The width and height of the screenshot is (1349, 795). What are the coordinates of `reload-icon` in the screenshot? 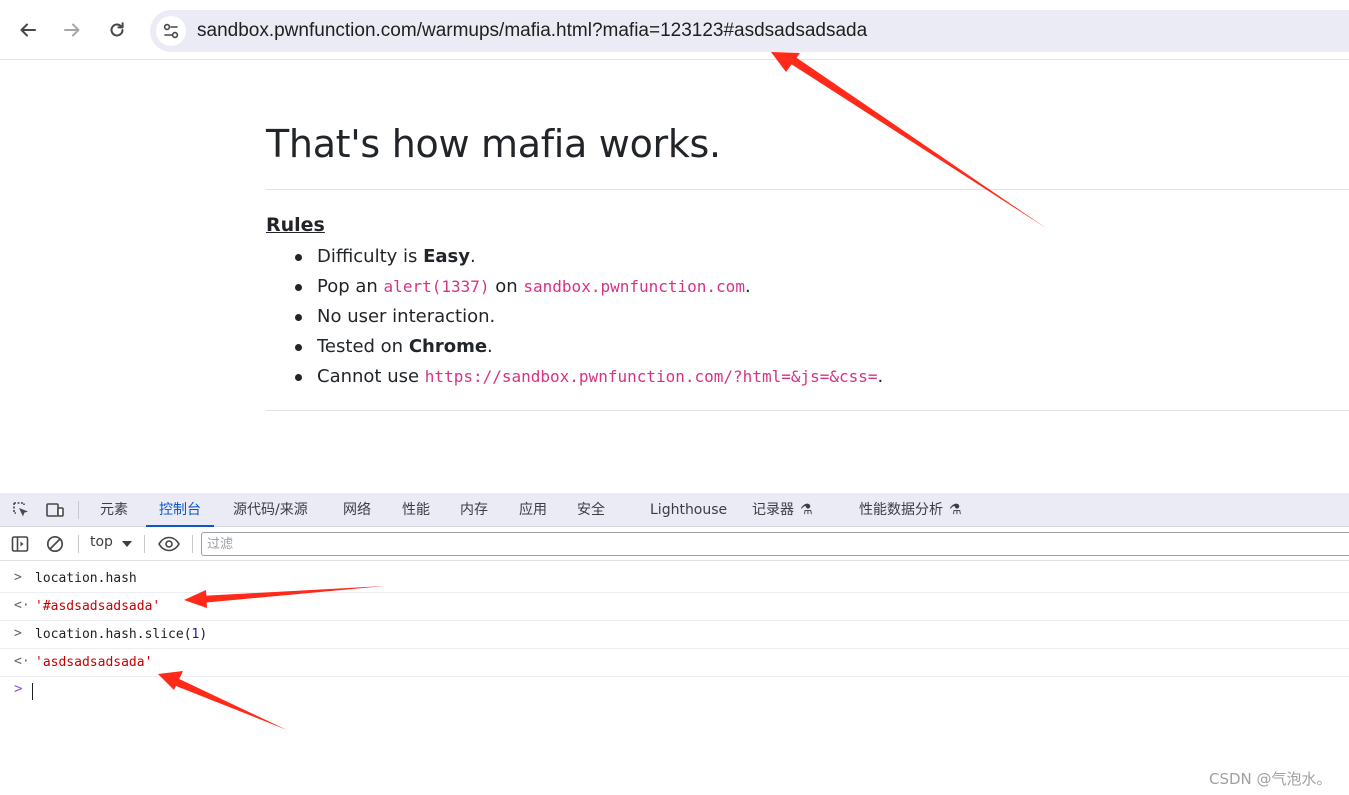 It's located at (117, 29).